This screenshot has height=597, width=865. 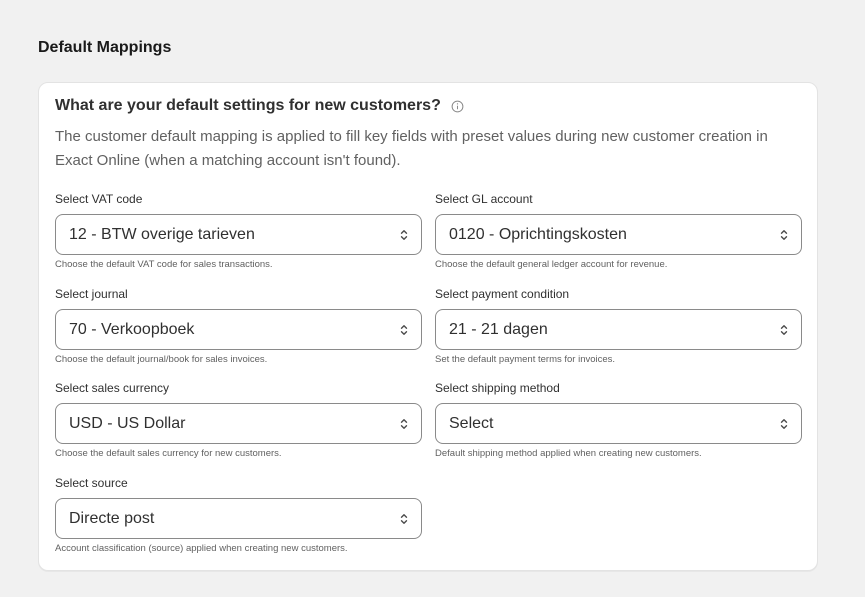 What do you see at coordinates (127, 423) in the screenshot?
I see `sales-currency-value: USD - US Dollar` at bounding box center [127, 423].